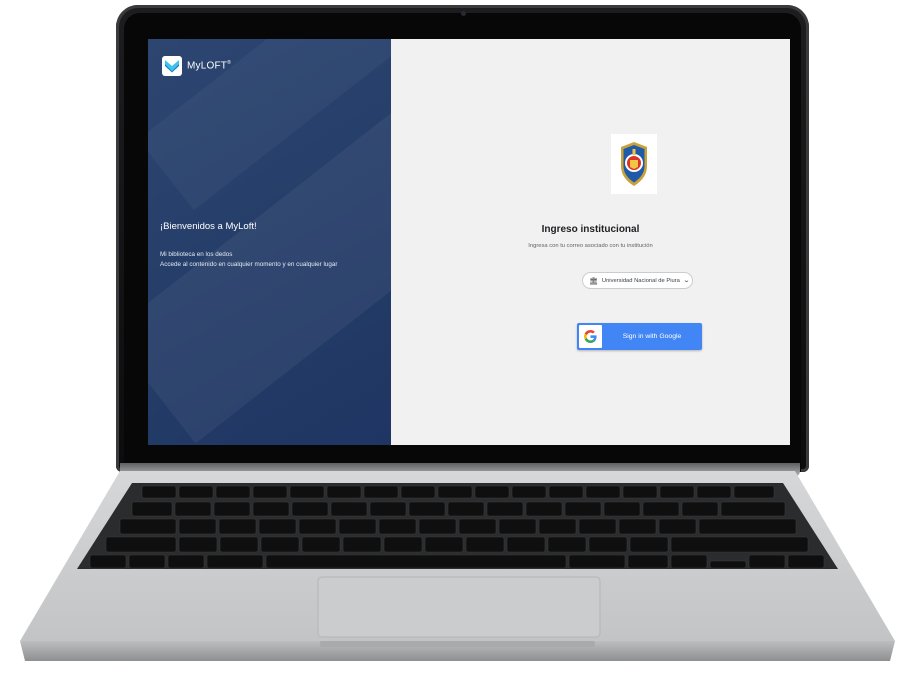 The image size is (915, 676). What do you see at coordinates (593, 281) in the screenshot?
I see `bank-icon: 🏛︎` at bounding box center [593, 281].